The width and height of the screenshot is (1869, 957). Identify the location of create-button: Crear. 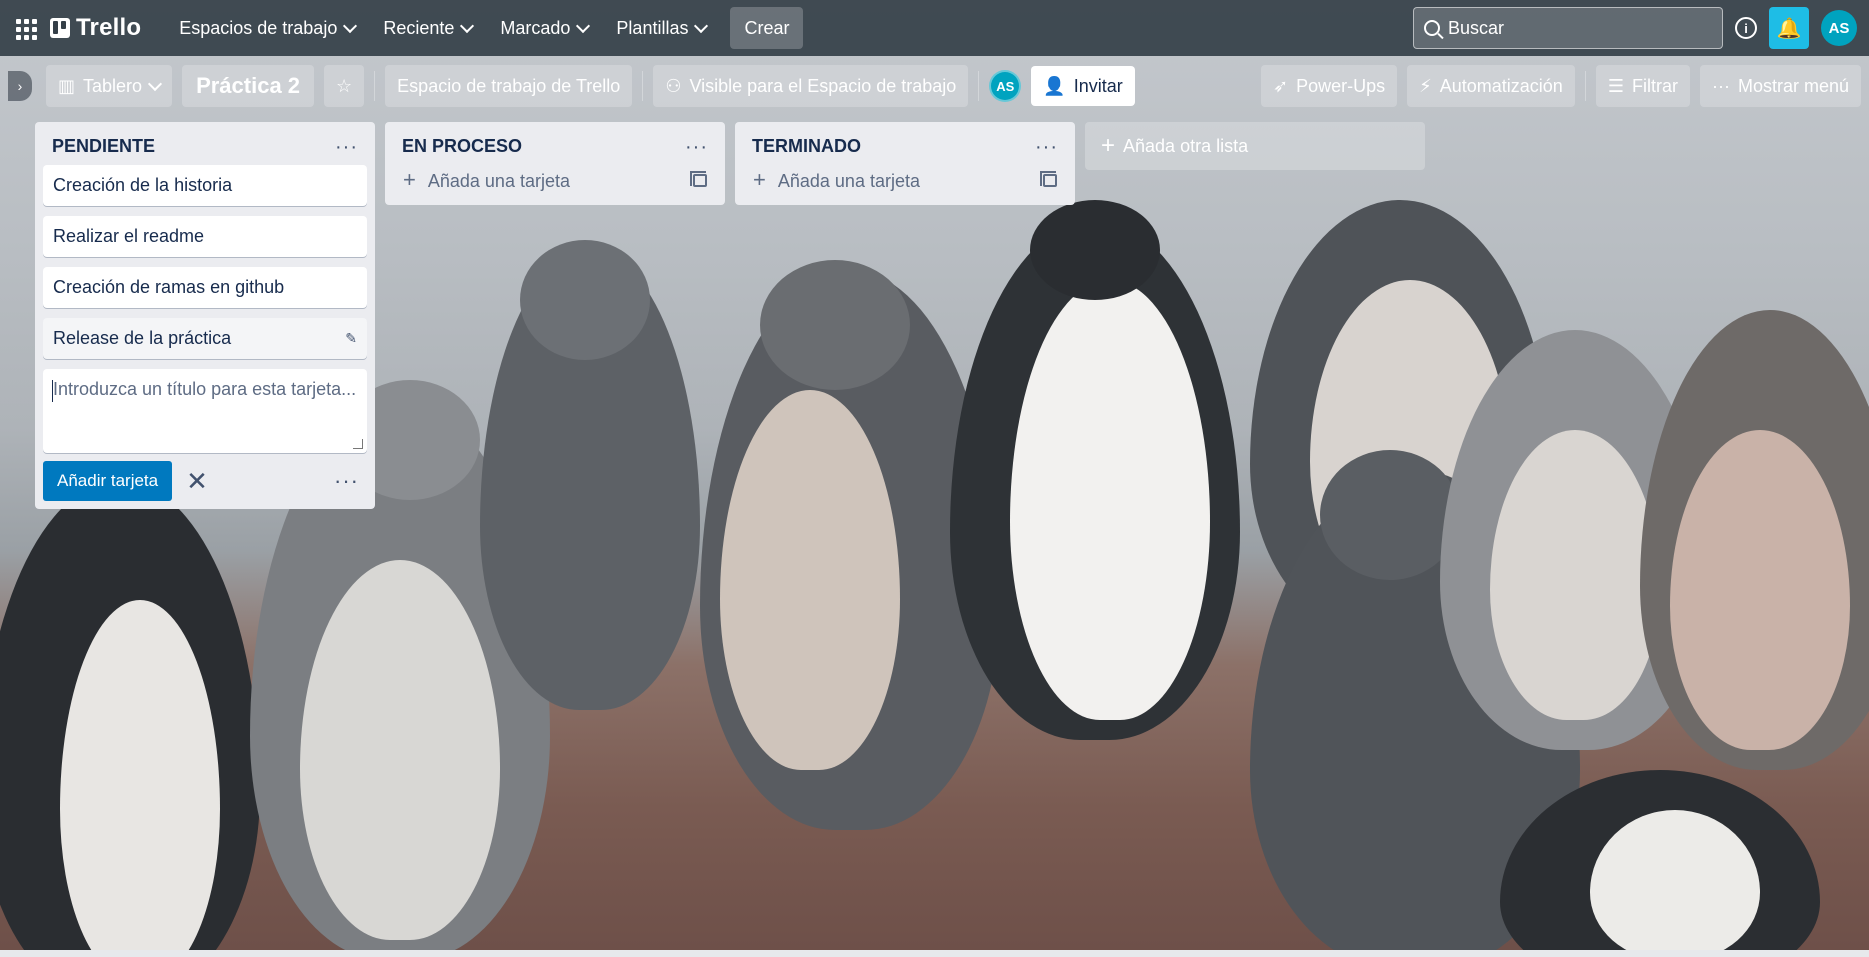
(767, 28).